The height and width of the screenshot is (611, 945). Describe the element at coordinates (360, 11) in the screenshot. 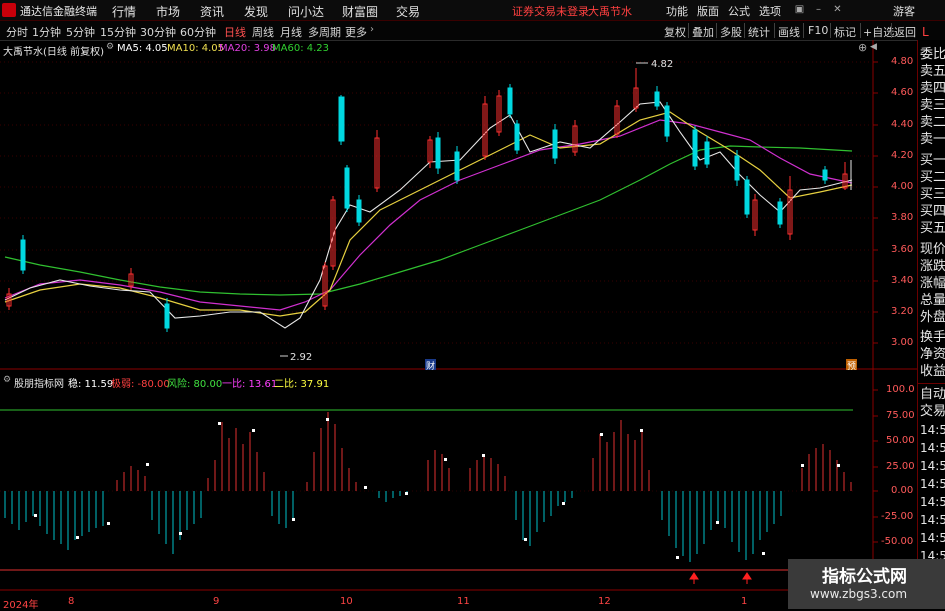

I see `menu-caifuquan: 财富圈` at that location.